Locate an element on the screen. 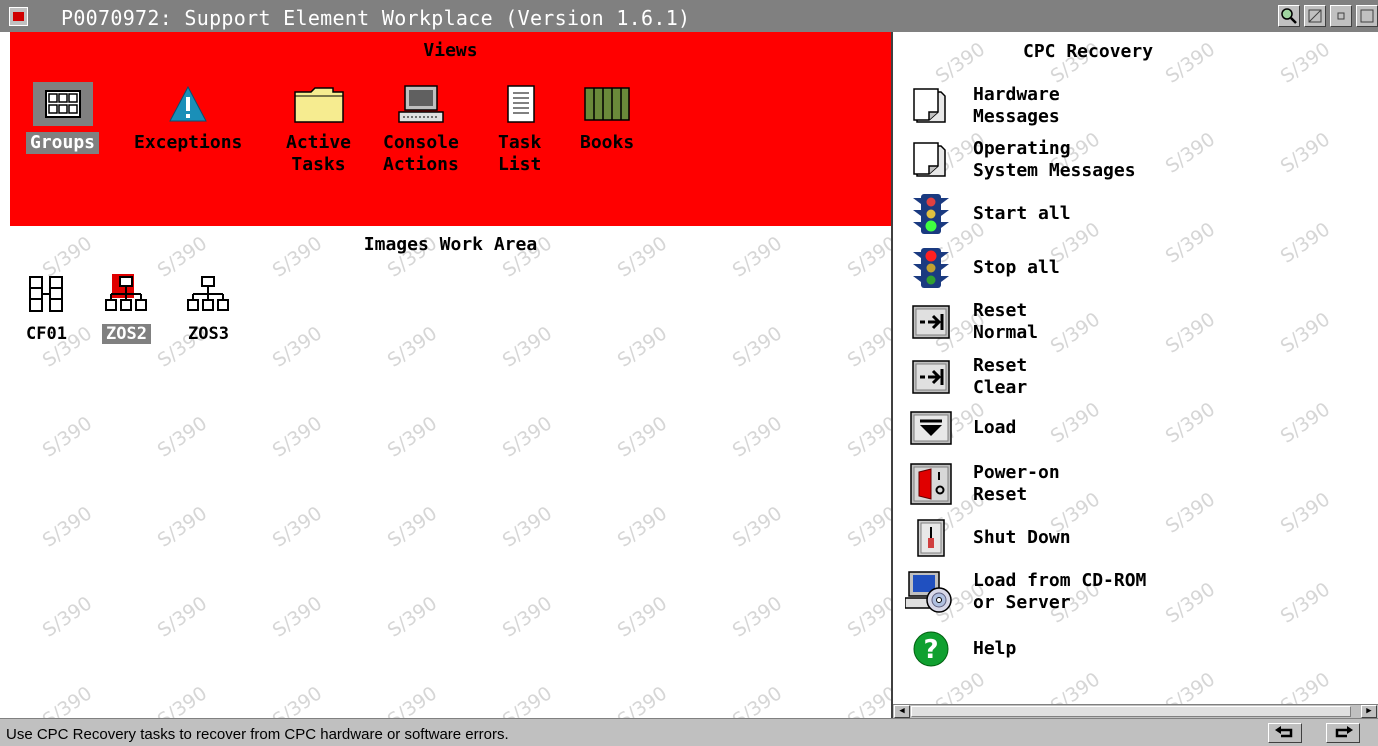  task-power-on-reset: Power-on Reset is located at coordinates (982, 484).